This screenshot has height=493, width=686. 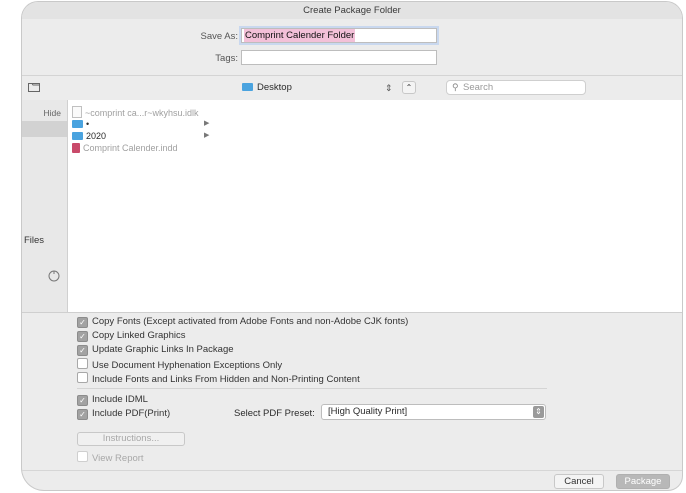 I want to click on list-item: Comprint Calender.indd, so click(x=125, y=148).